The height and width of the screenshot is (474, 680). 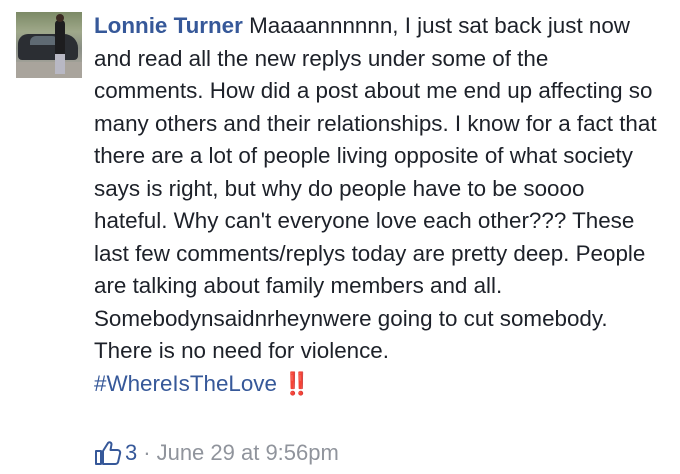 I want to click on avatar-head, so click(x=60, y=18).